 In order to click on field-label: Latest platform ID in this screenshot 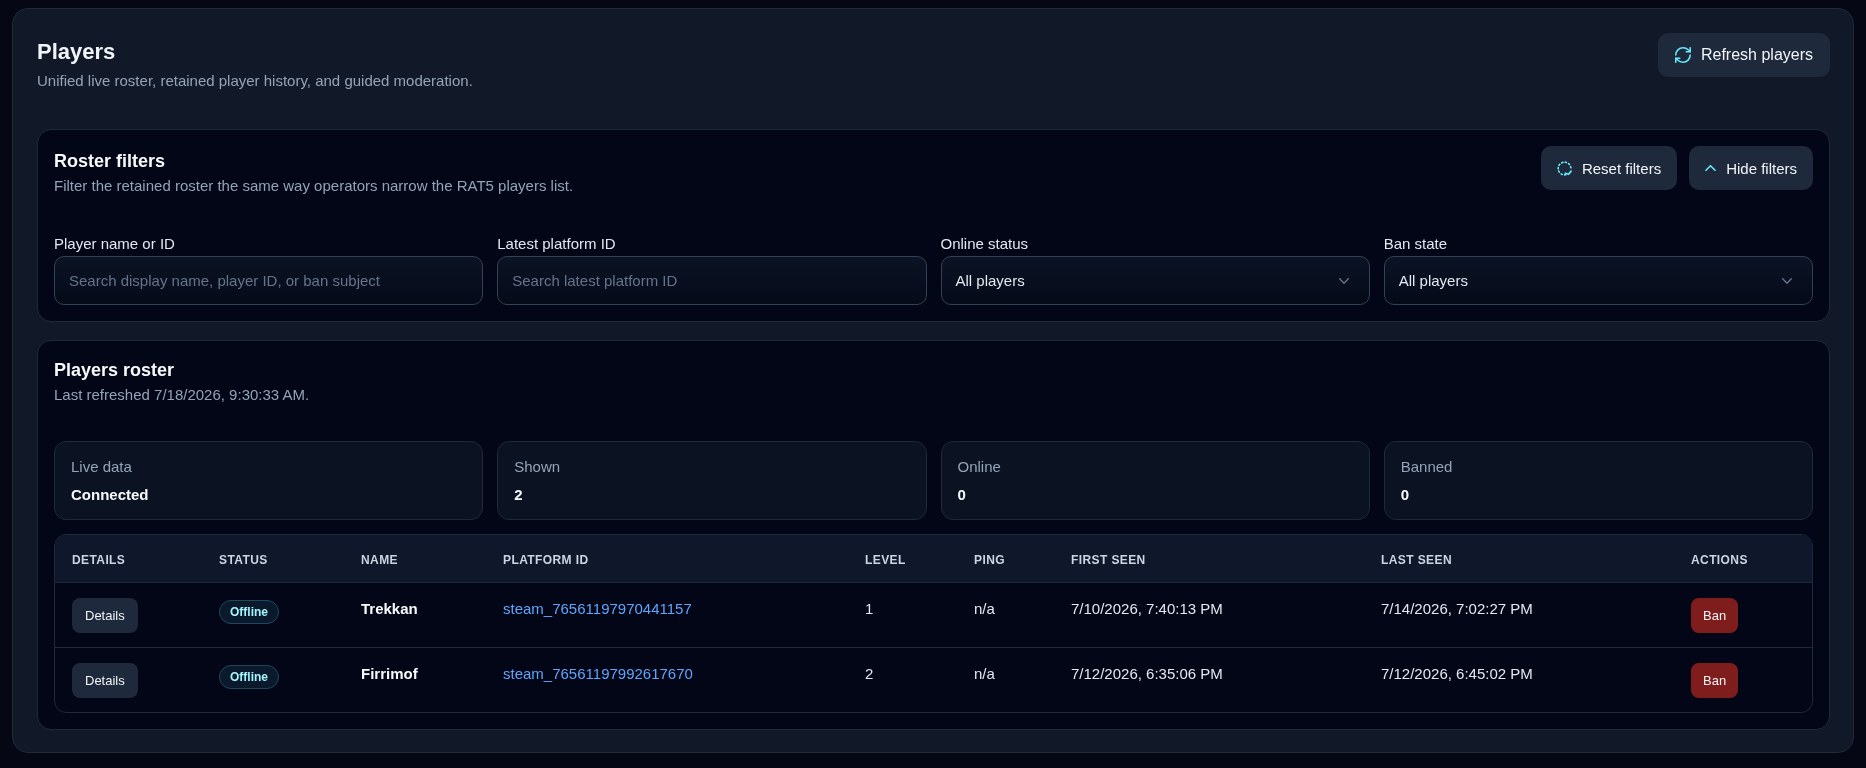, I will do `click(556, 244)`.